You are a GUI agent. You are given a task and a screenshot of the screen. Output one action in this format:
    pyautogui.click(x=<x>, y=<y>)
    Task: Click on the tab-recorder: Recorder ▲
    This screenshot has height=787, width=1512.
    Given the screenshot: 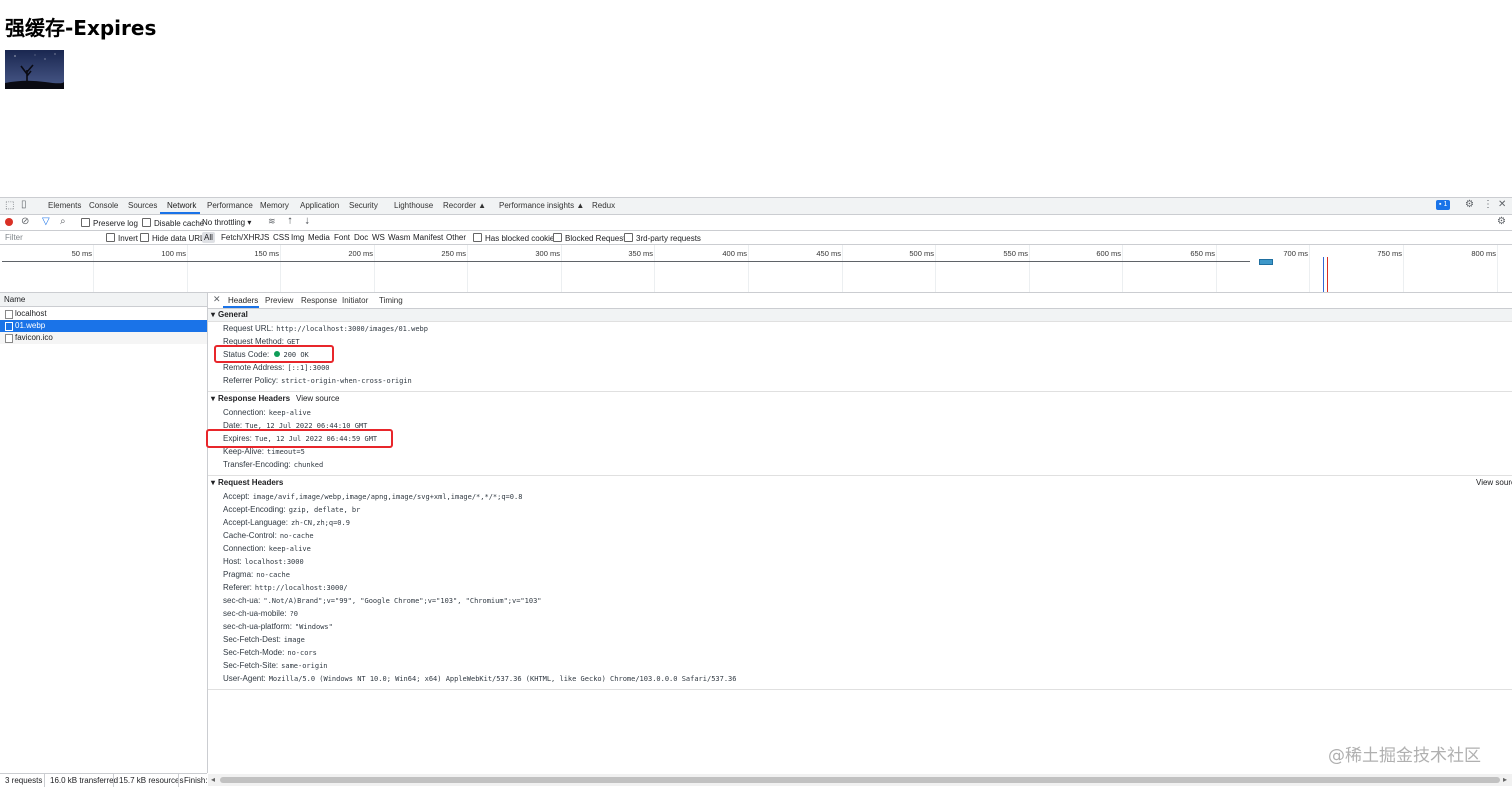 What is the action you would take?
    pyautogui.click(x=464, y=205)
    